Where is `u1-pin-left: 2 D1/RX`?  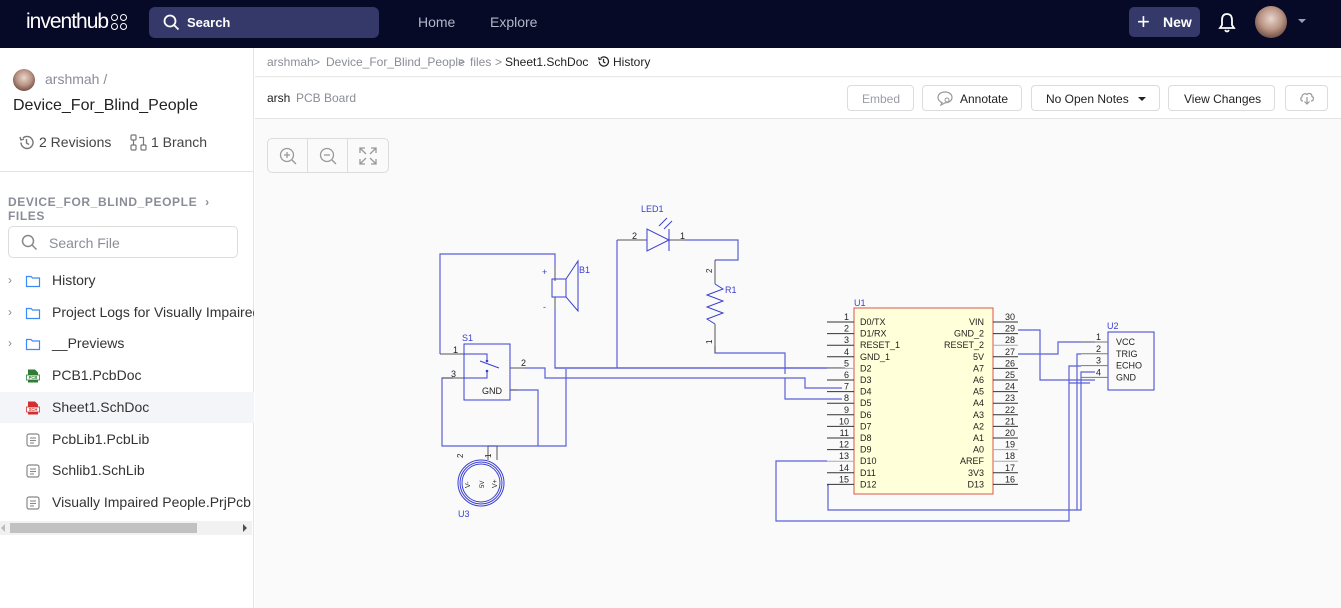 u1-pin-left: 2 D1/RX is located at coordinates (857, 331).